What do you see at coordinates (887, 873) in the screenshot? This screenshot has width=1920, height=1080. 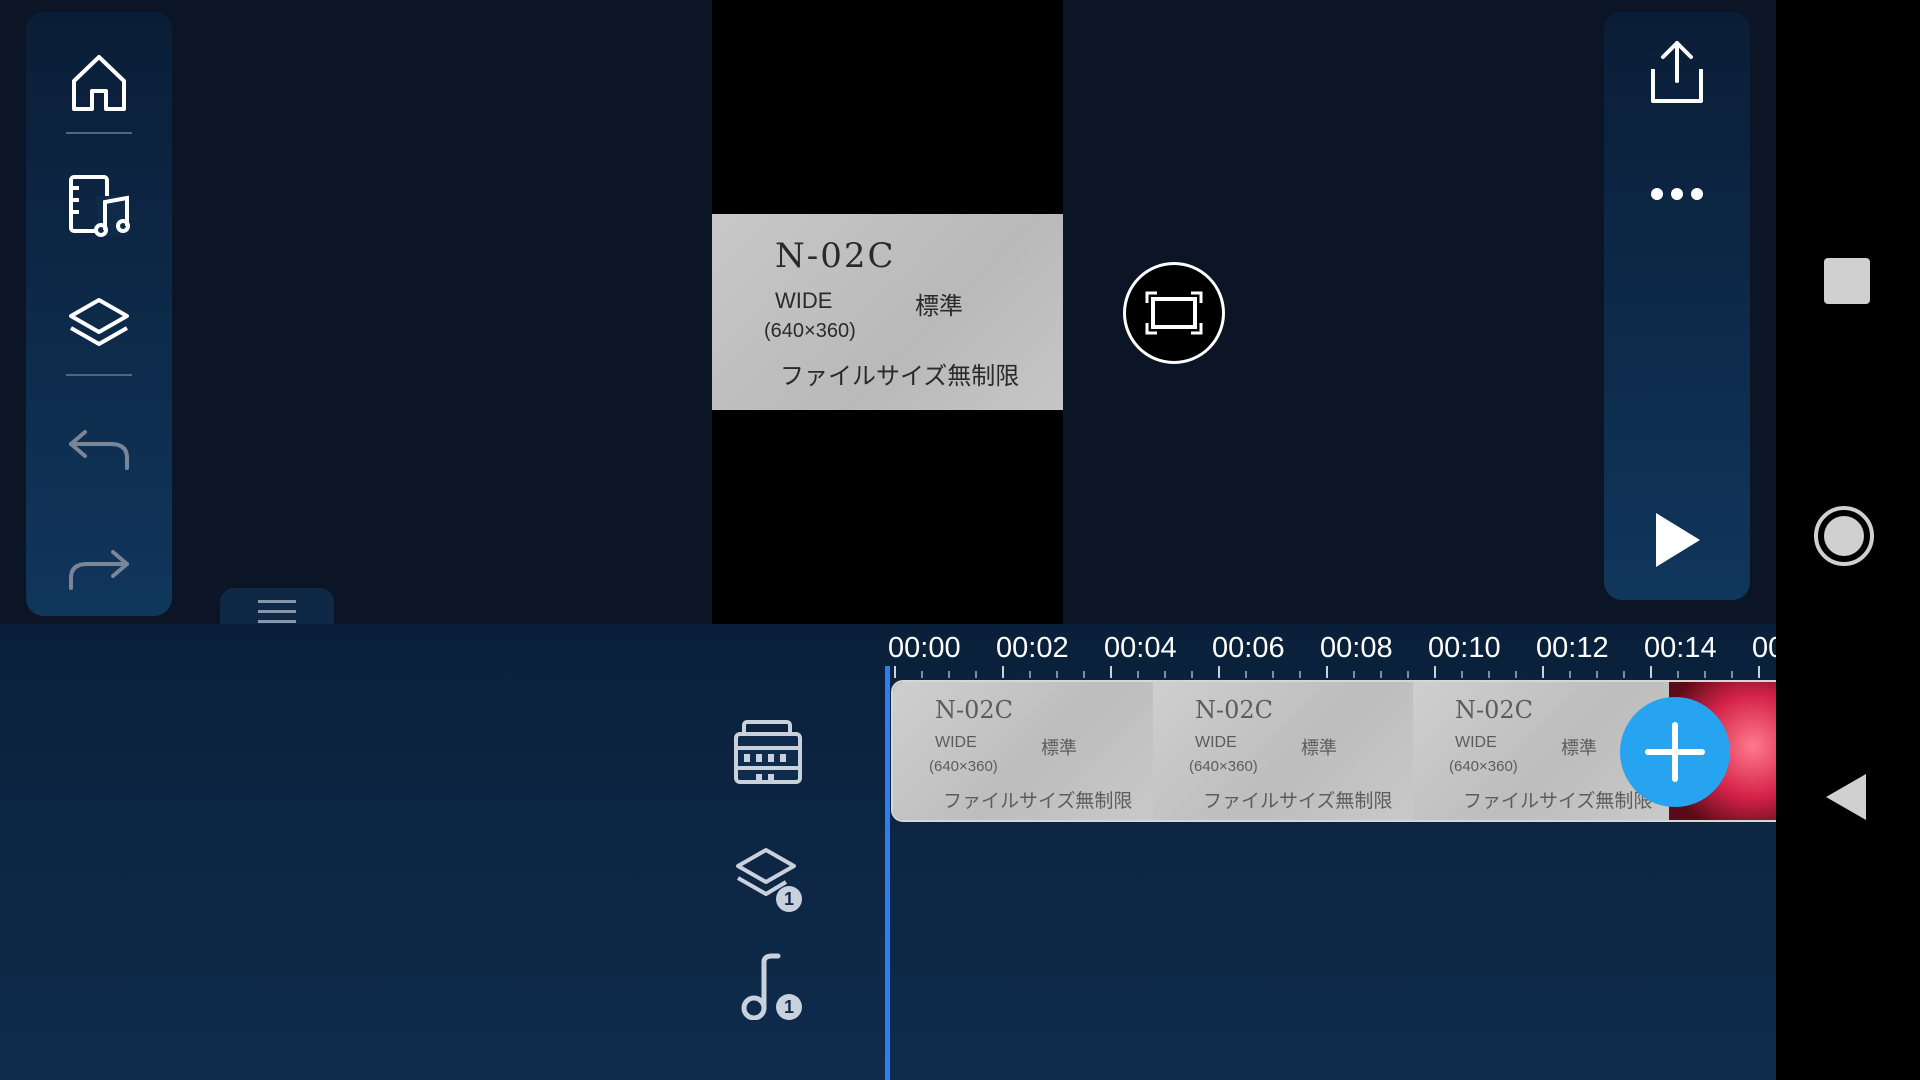 I see `playhead` at bounding box center [887, 873].